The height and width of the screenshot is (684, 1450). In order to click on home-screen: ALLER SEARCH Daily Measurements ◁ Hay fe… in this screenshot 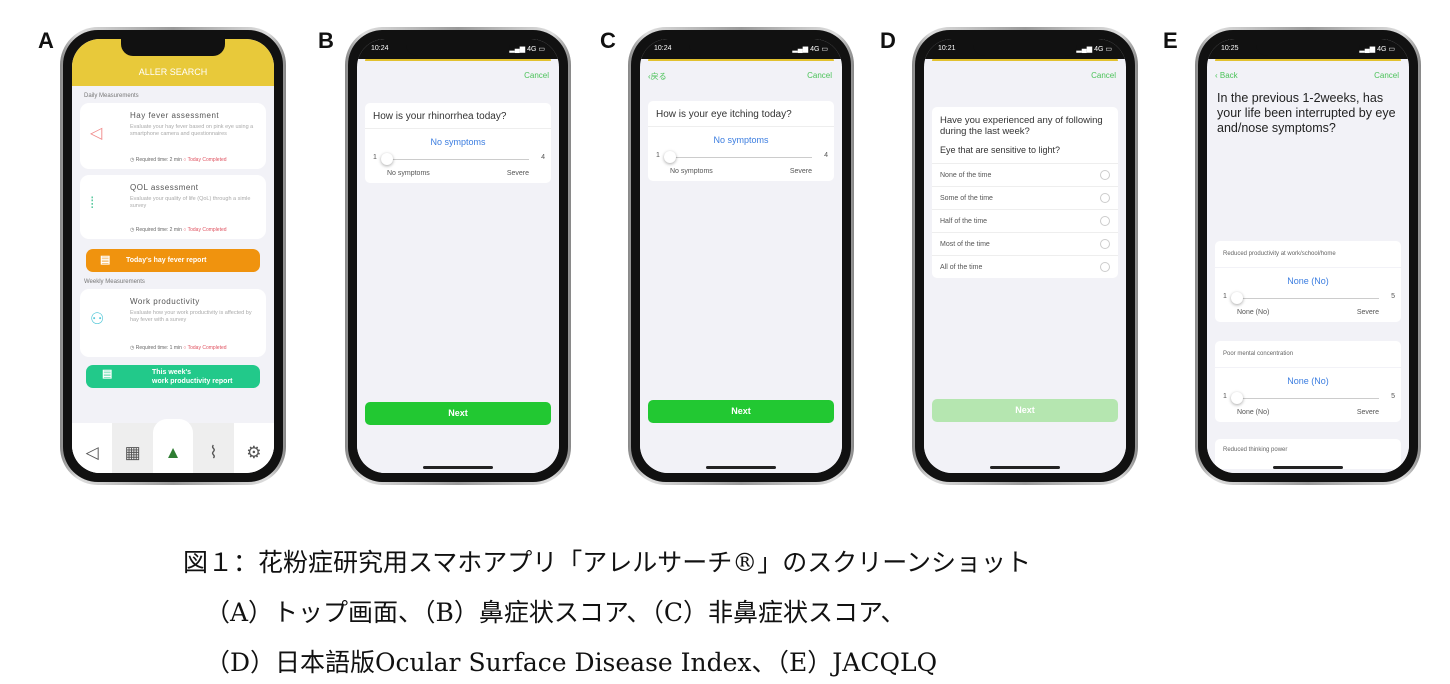, I will do `click(173, 256)`.